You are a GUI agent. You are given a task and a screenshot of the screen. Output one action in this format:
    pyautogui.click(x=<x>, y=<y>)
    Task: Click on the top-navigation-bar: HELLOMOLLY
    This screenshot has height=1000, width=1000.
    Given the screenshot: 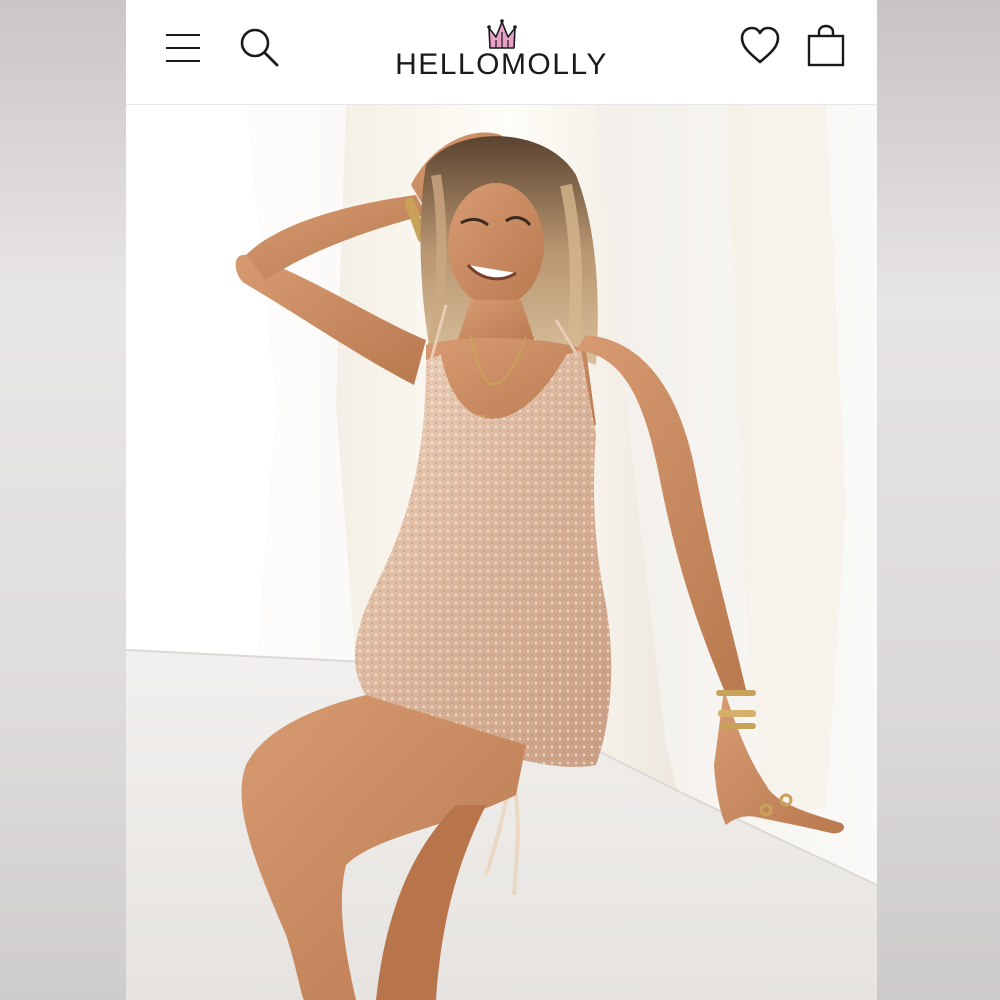 What is the action you would take?
    pyautogui.click(x=501, y=52)
    